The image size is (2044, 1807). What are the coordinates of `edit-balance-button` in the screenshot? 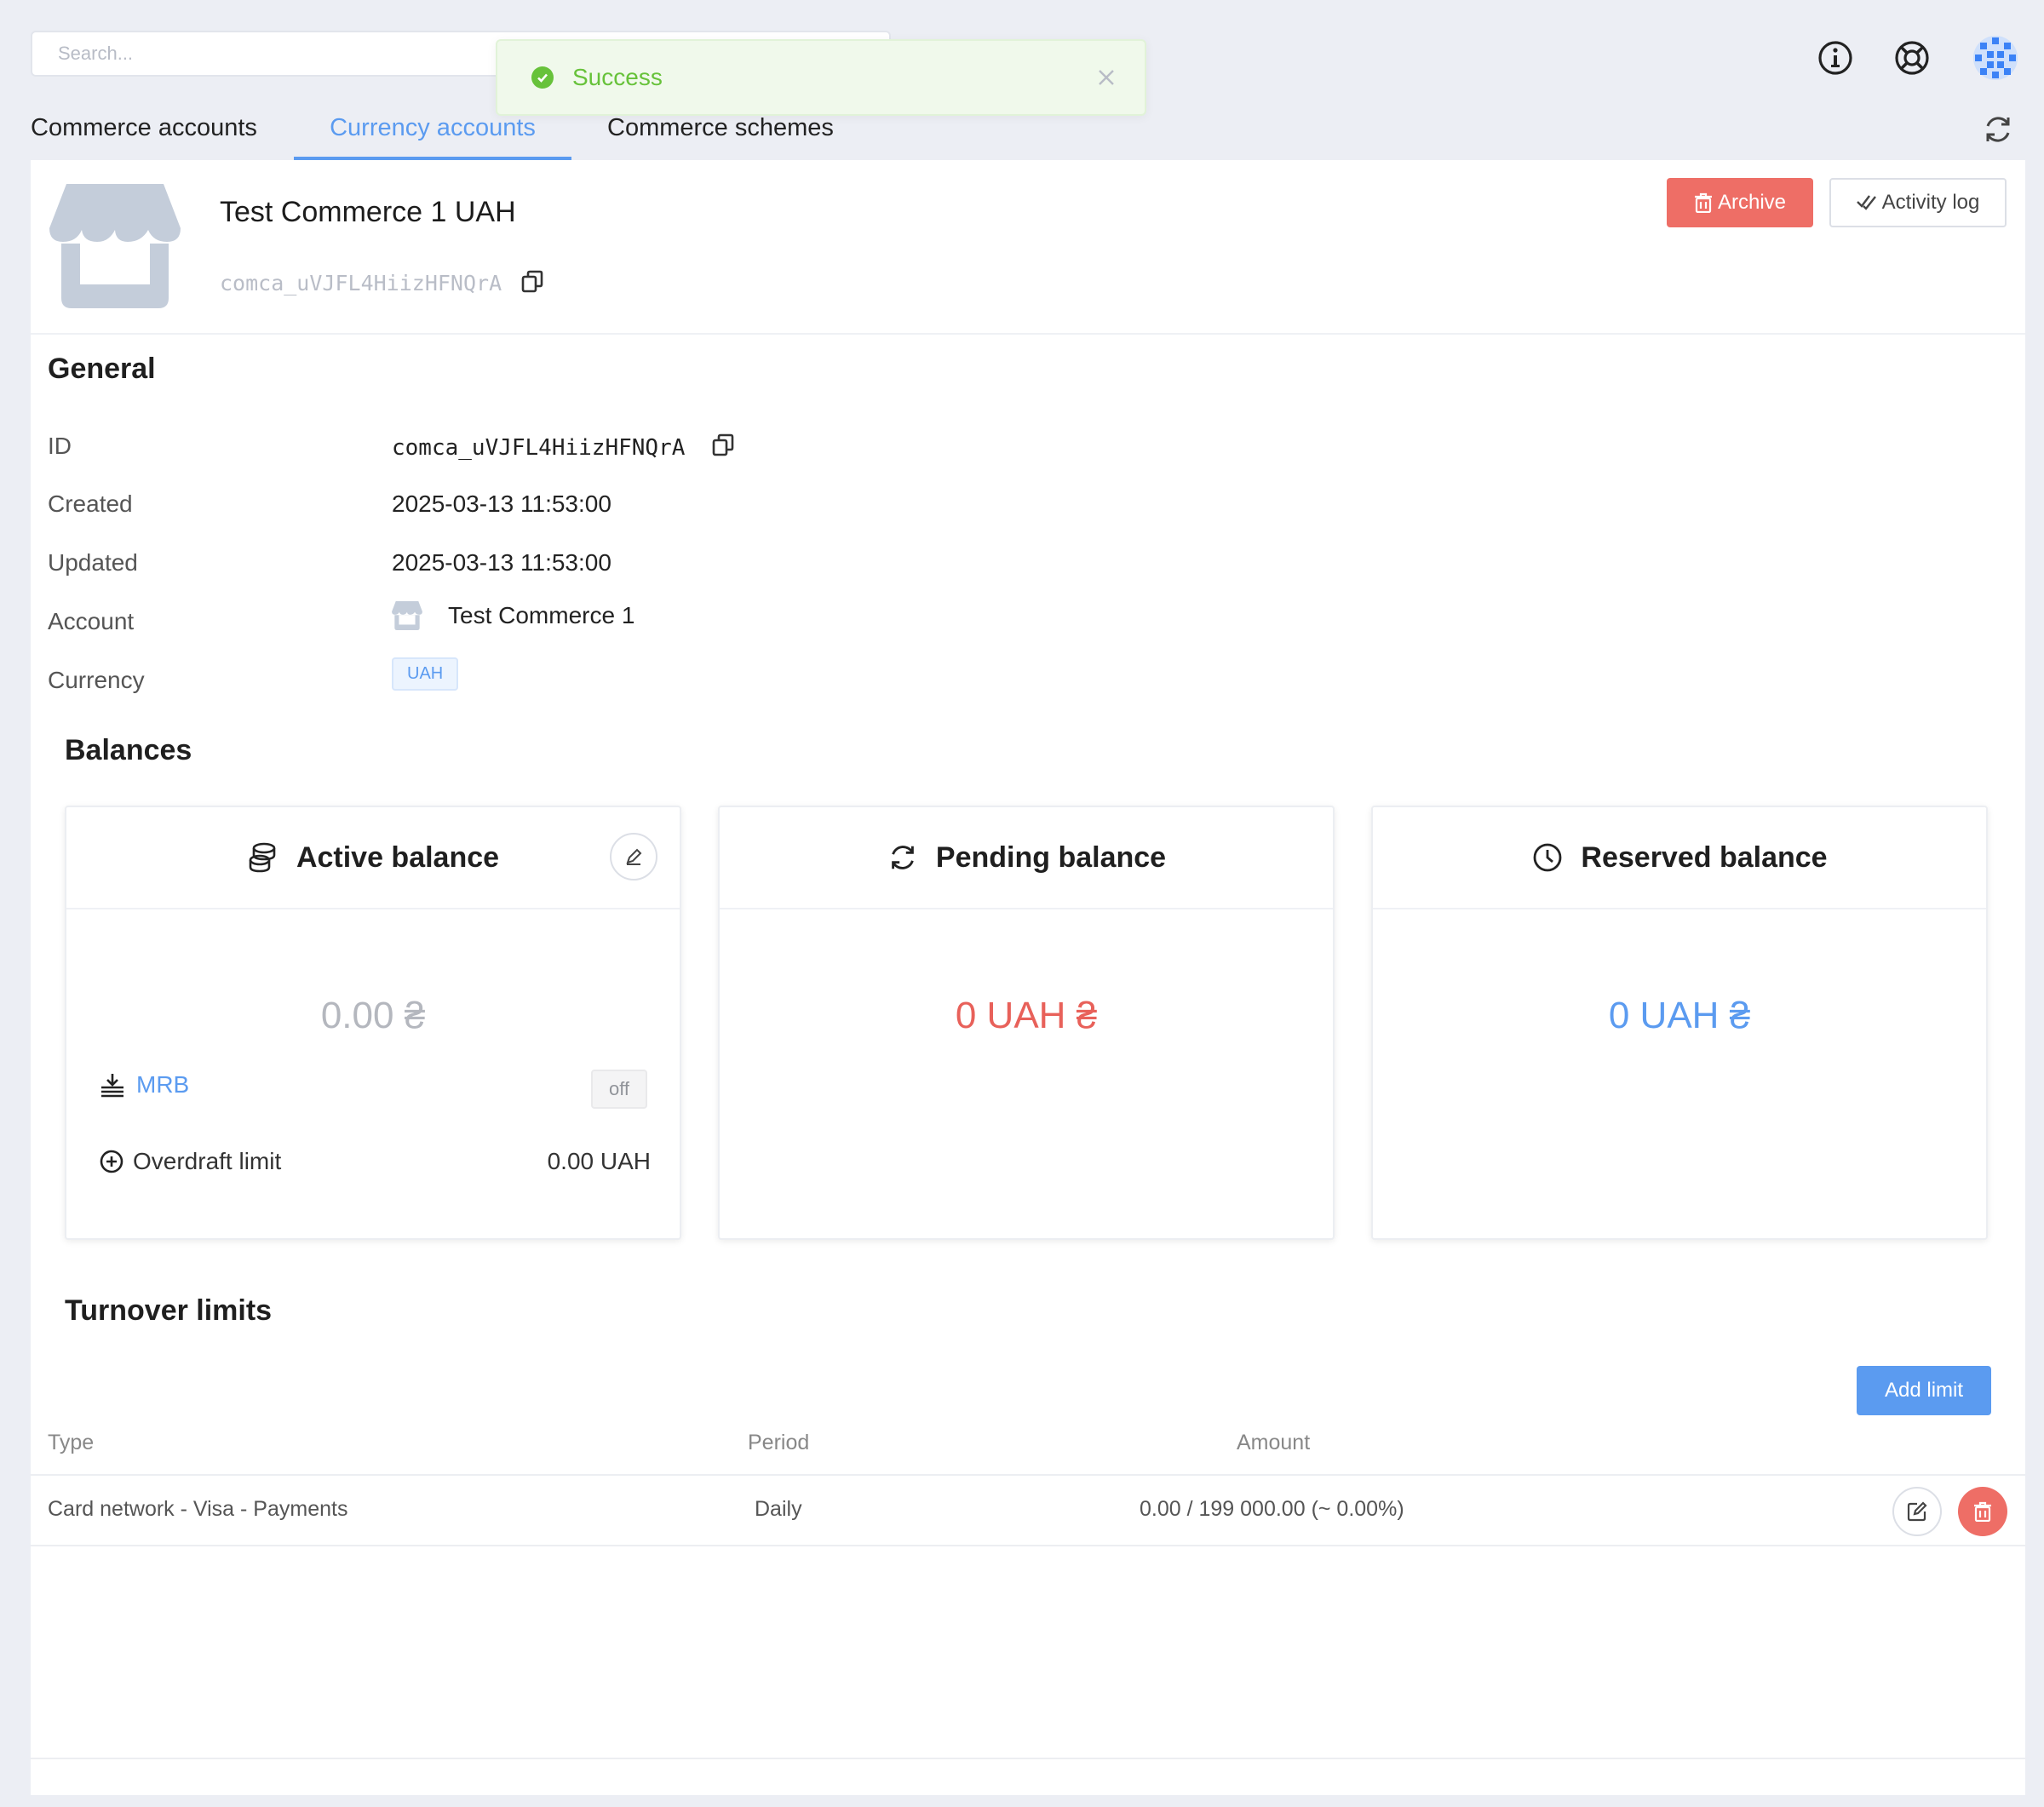 It's located at (633, 857).